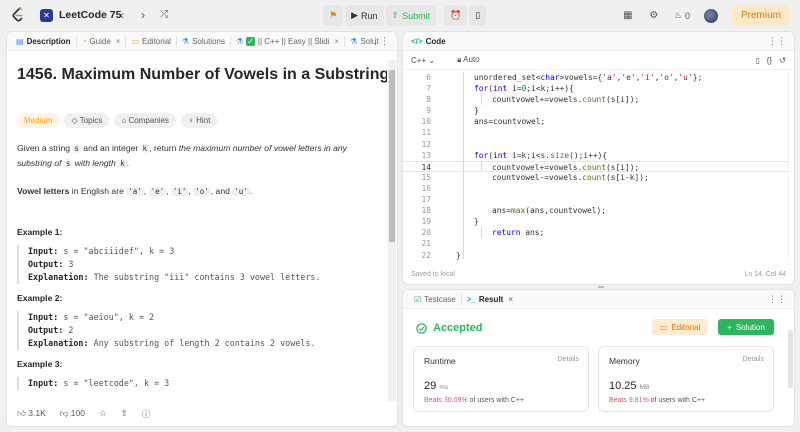 Image resolution: width=800 pixels, height=432 pixels. What do you see at coordinates (654, 16) in the screenshot?
I see `gear-icon: ⚙` at bounding box center [654, 16].